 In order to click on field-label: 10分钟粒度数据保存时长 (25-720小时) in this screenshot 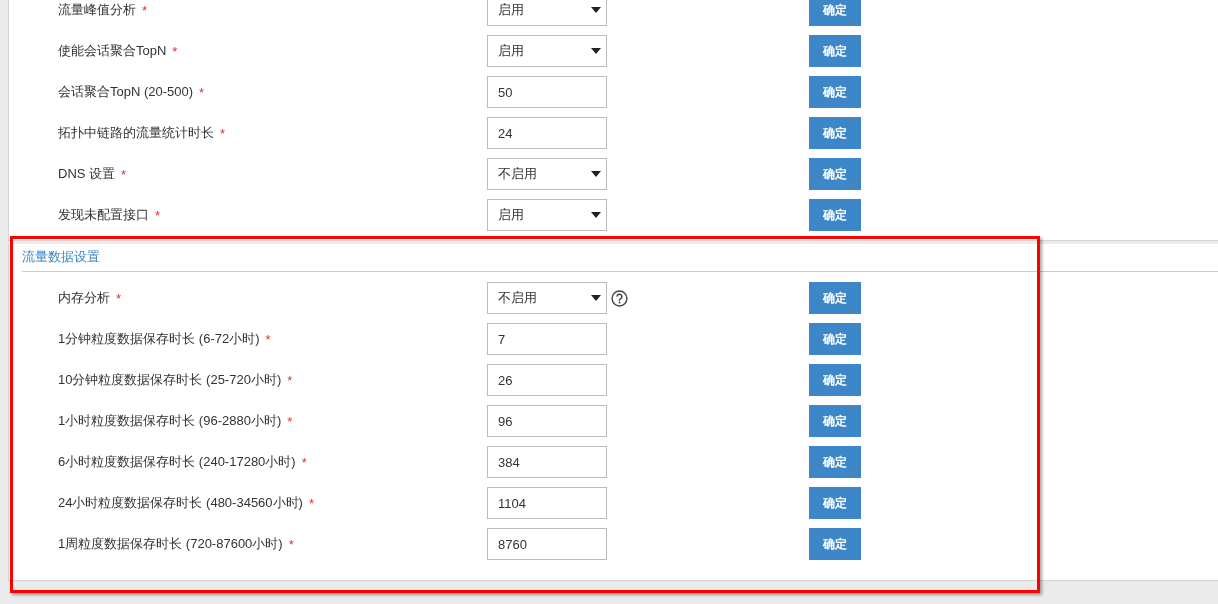, I will do `click(170, 380)`.